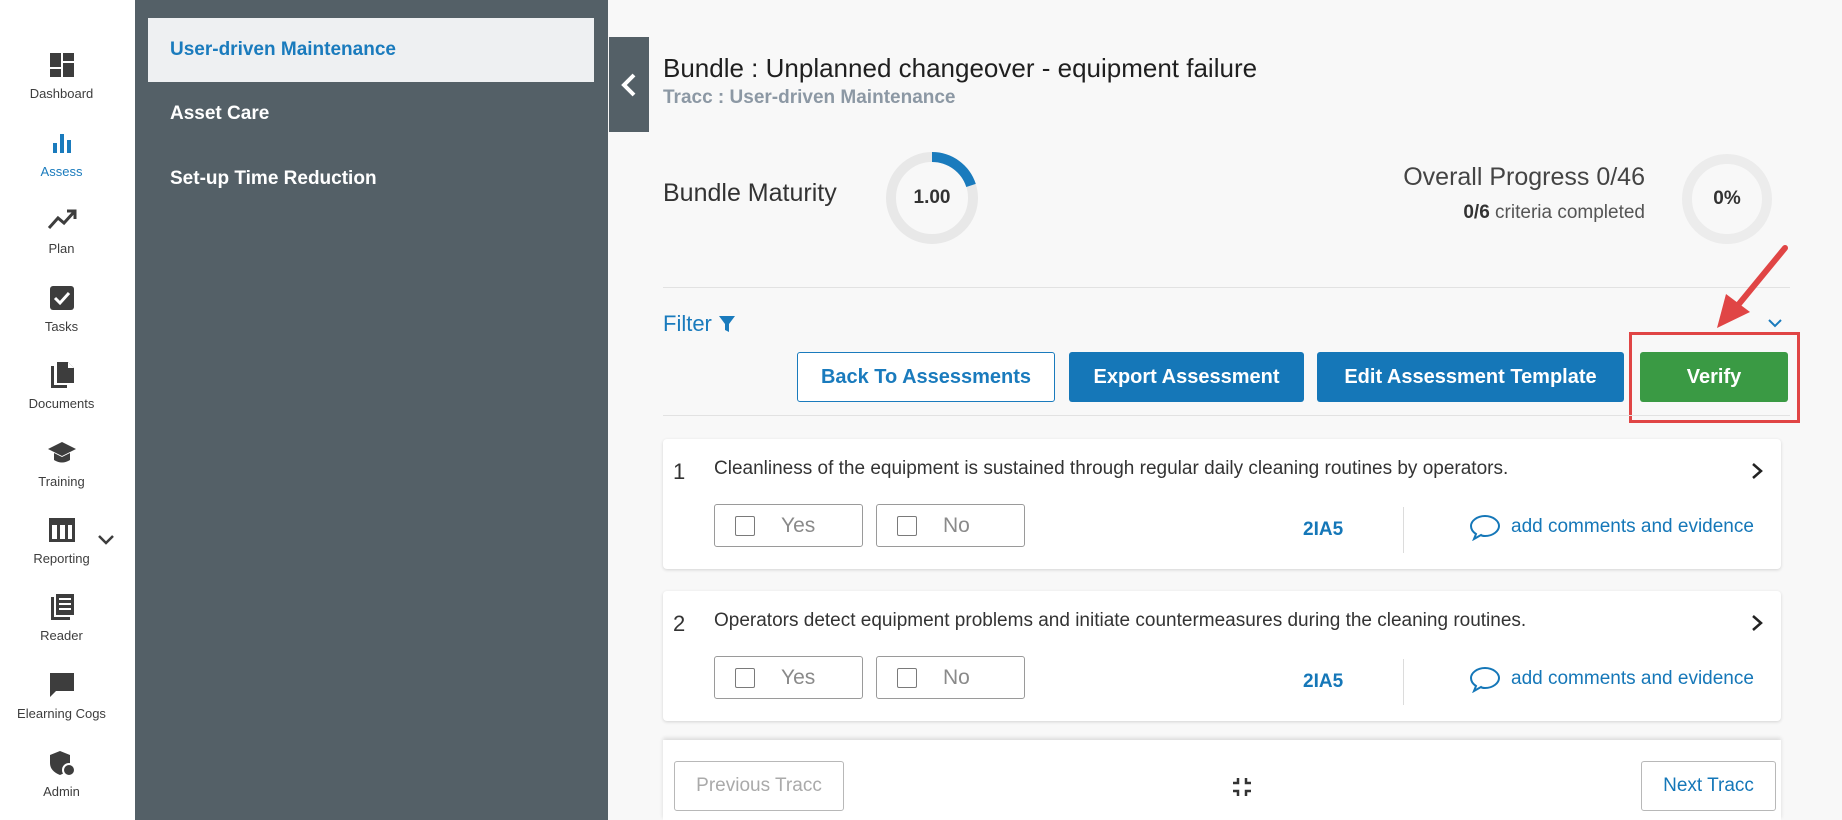  Describe the element at coordinates (61, 635) in the screenshot. I see `nav-item-label: Reader` at that location.